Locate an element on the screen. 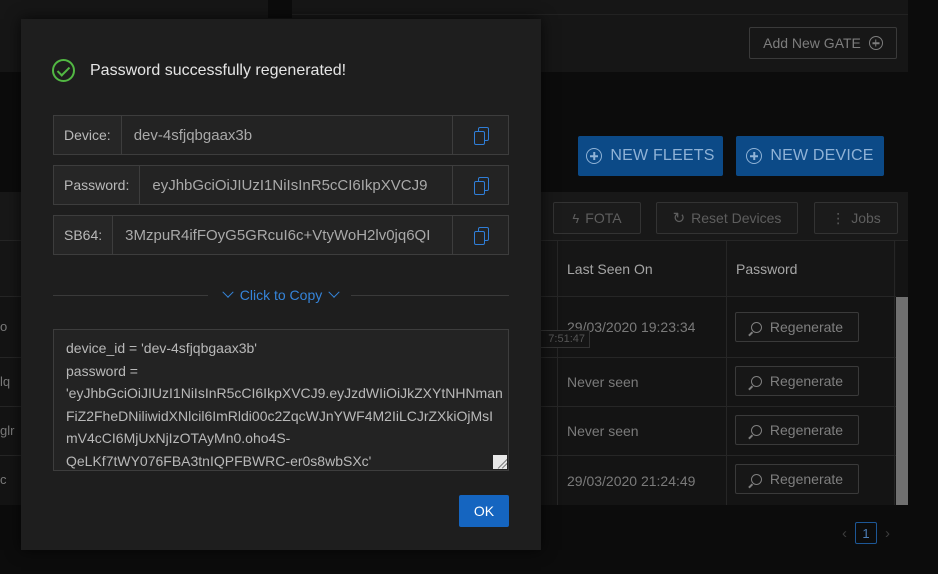  check-circle-icon is located at coordinates (63, 70).